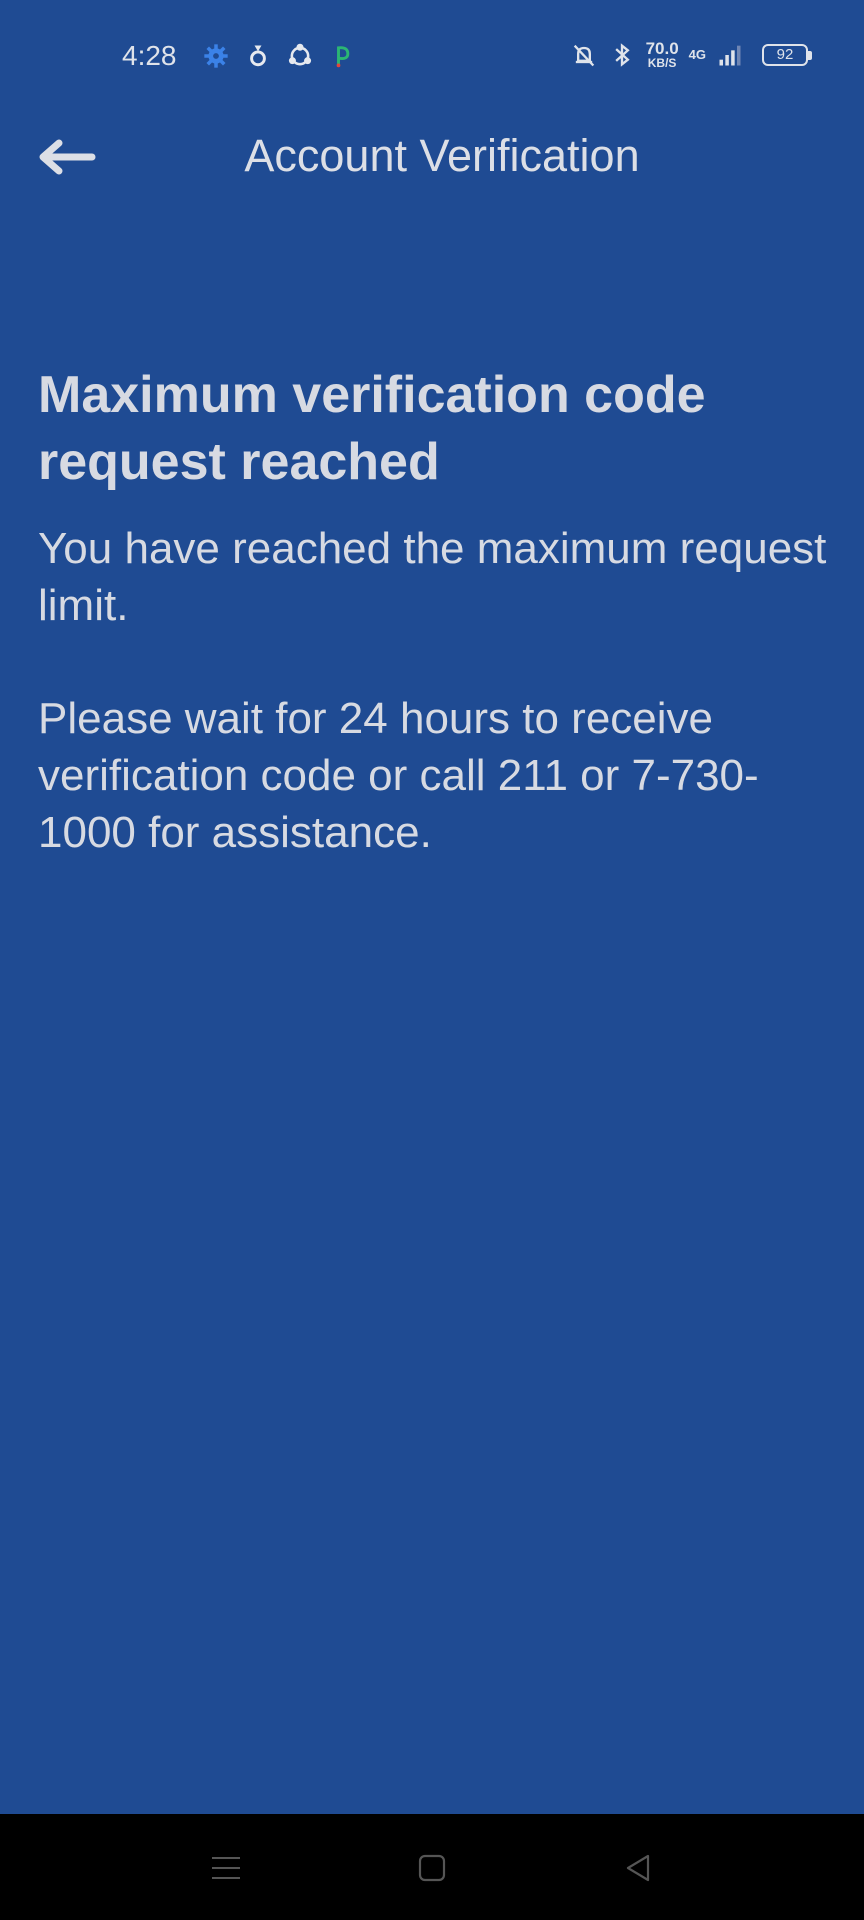 The height and width of the screenshot is (1920, 864). I want to click on battery-indicator: 92, so click(787, 54).